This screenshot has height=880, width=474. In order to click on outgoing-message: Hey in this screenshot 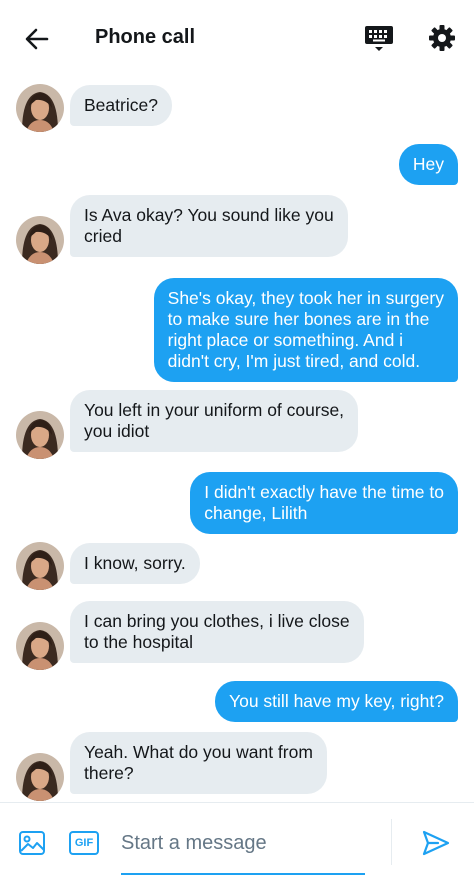, I will do `click(428, 164)`.